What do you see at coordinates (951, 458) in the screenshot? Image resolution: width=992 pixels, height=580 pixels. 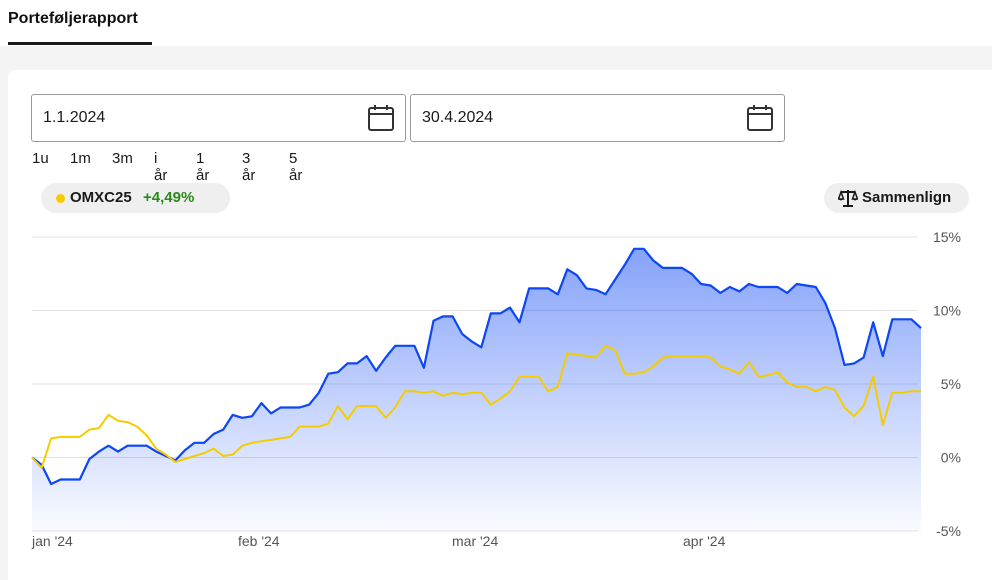 I see `y-tick-label: 0%` at bounding box center [951, 458].